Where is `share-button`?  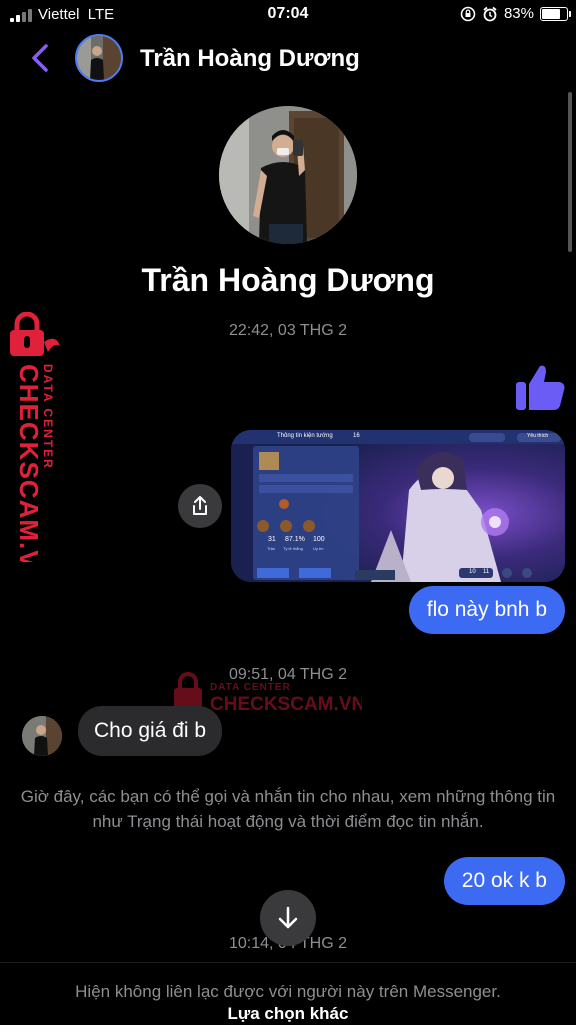 share-button is located at coordinates (200, 506).